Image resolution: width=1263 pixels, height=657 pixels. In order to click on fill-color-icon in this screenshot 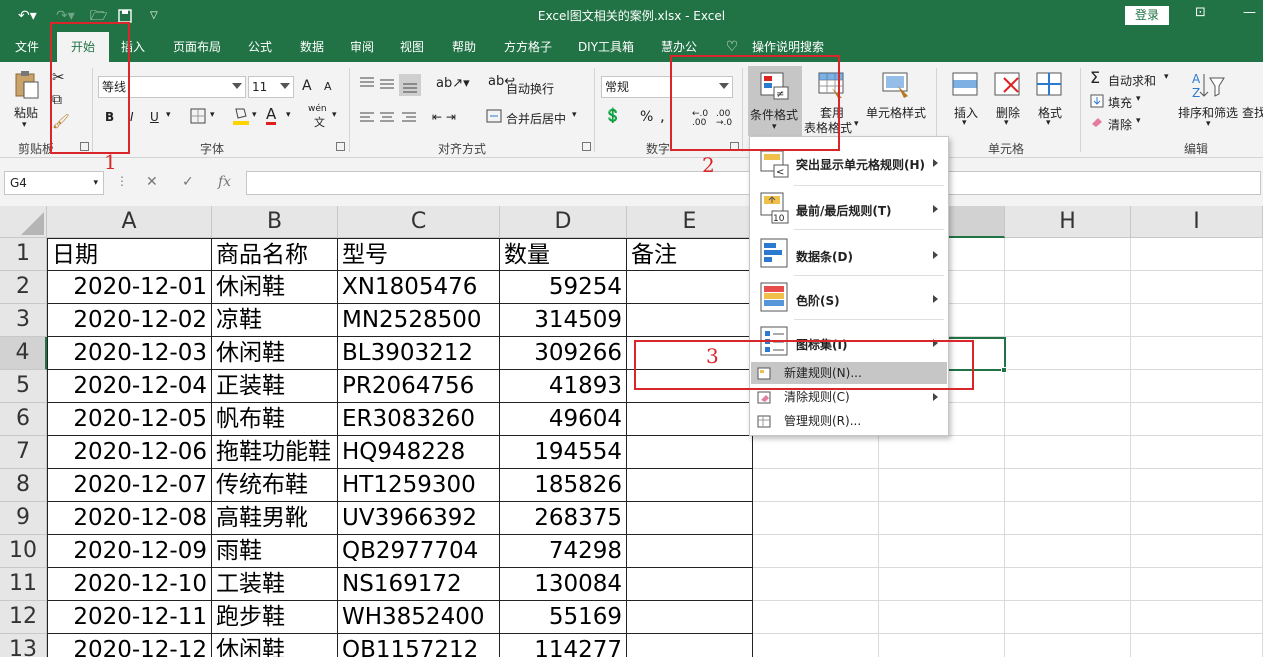, I will do `click(241, 116)`.